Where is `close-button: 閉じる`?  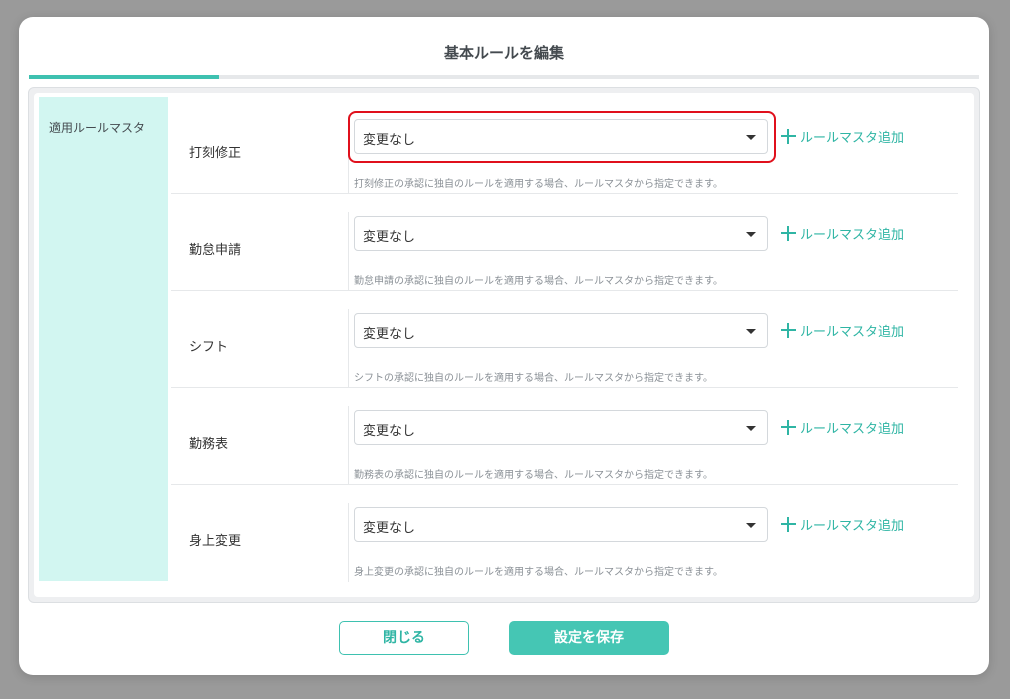
close-button: 閉じる is located at coordinates (404, 638).